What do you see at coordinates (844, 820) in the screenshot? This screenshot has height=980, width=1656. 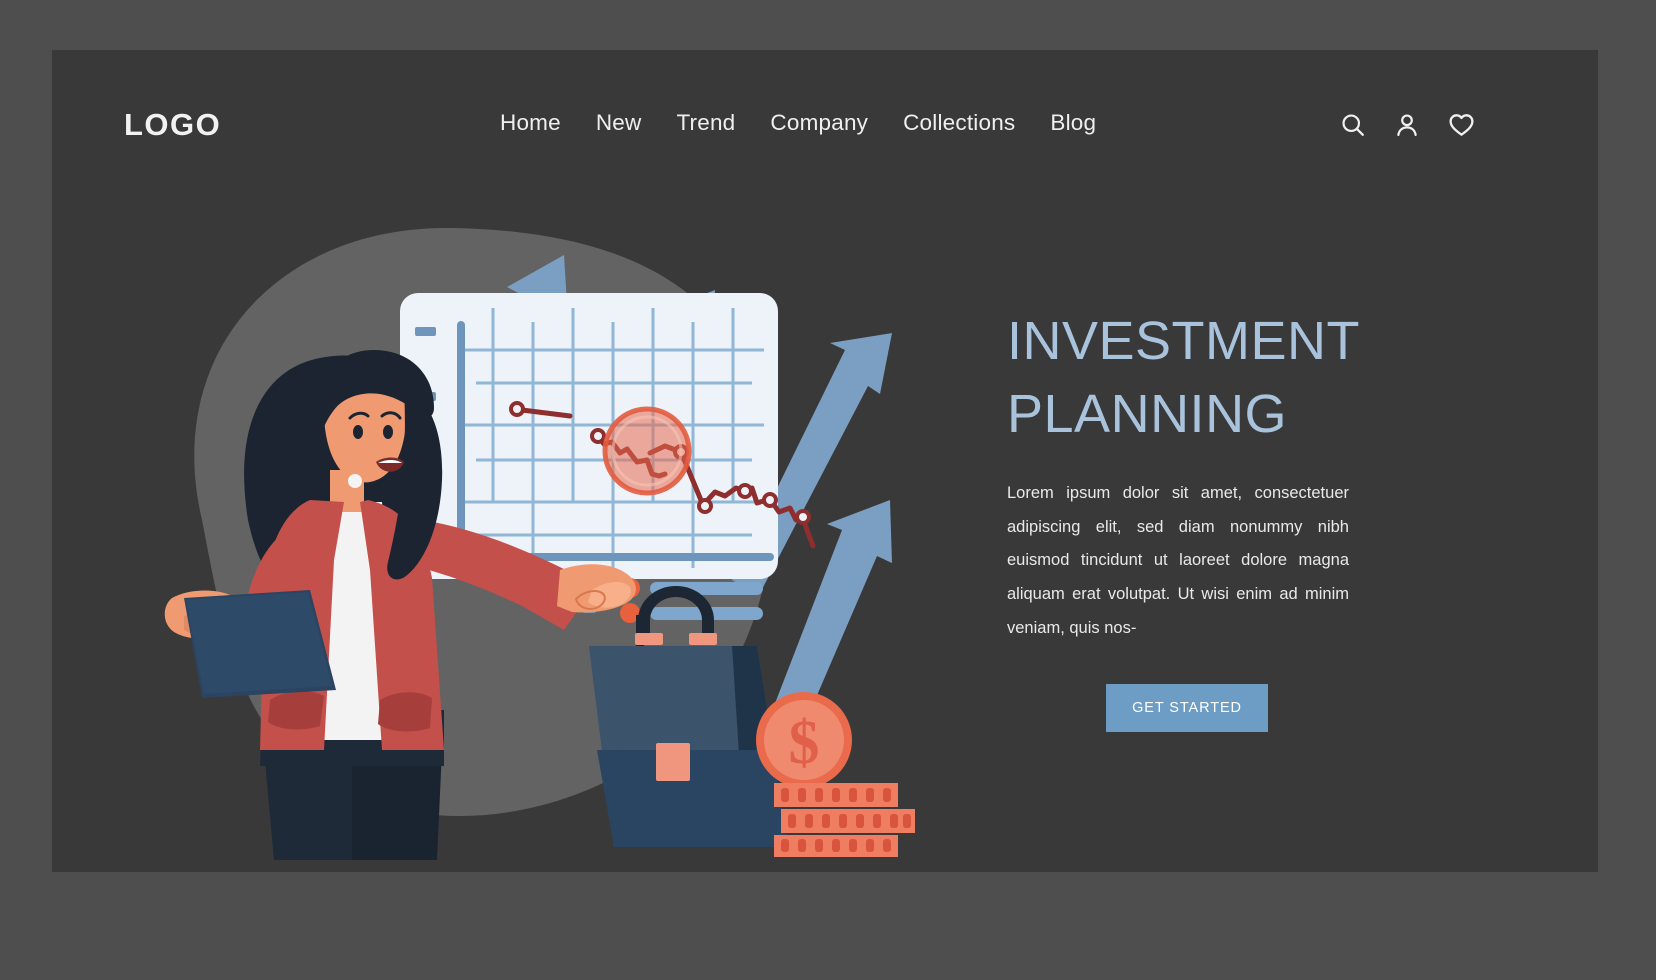 I see `coin-stack` at bounding box center [844, 820].